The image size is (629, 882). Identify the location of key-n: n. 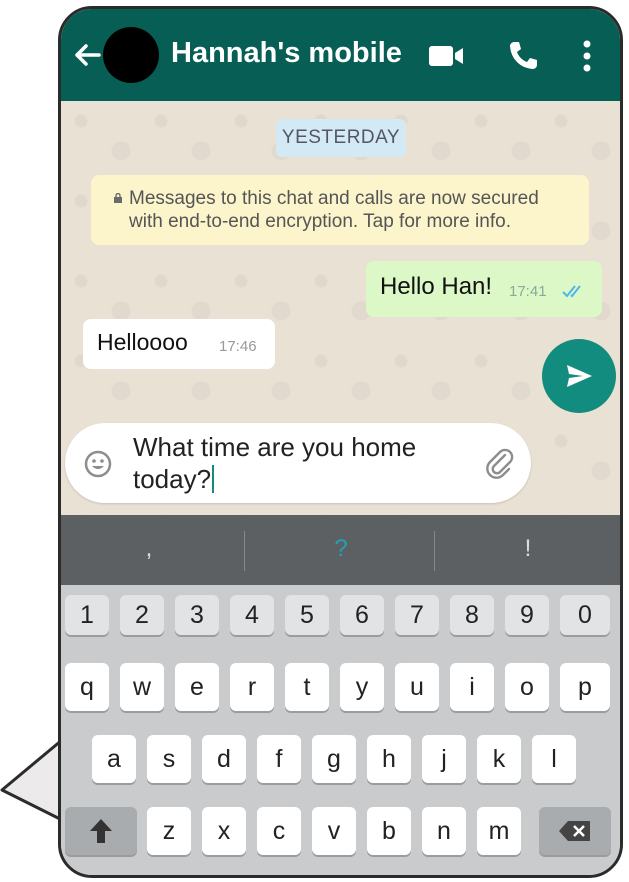
(444, 831).